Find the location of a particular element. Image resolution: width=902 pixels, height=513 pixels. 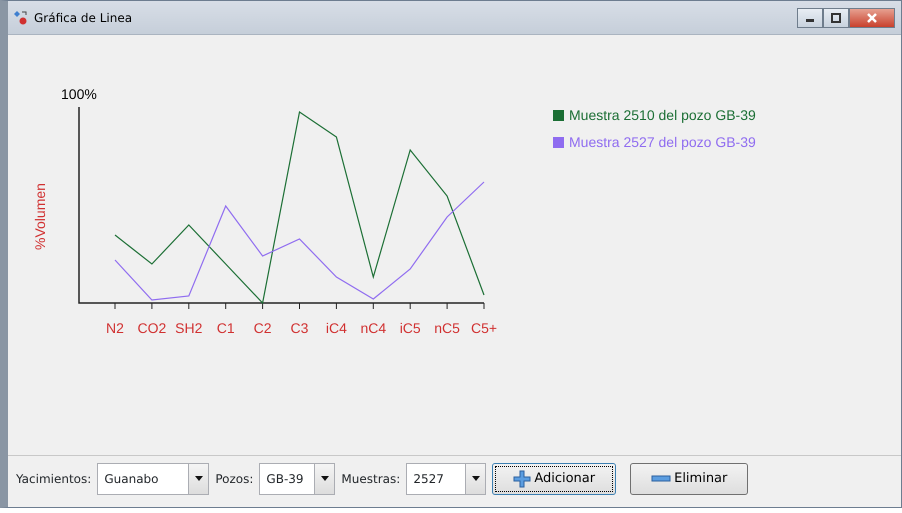

close-button is located at coordinates (872, 18).